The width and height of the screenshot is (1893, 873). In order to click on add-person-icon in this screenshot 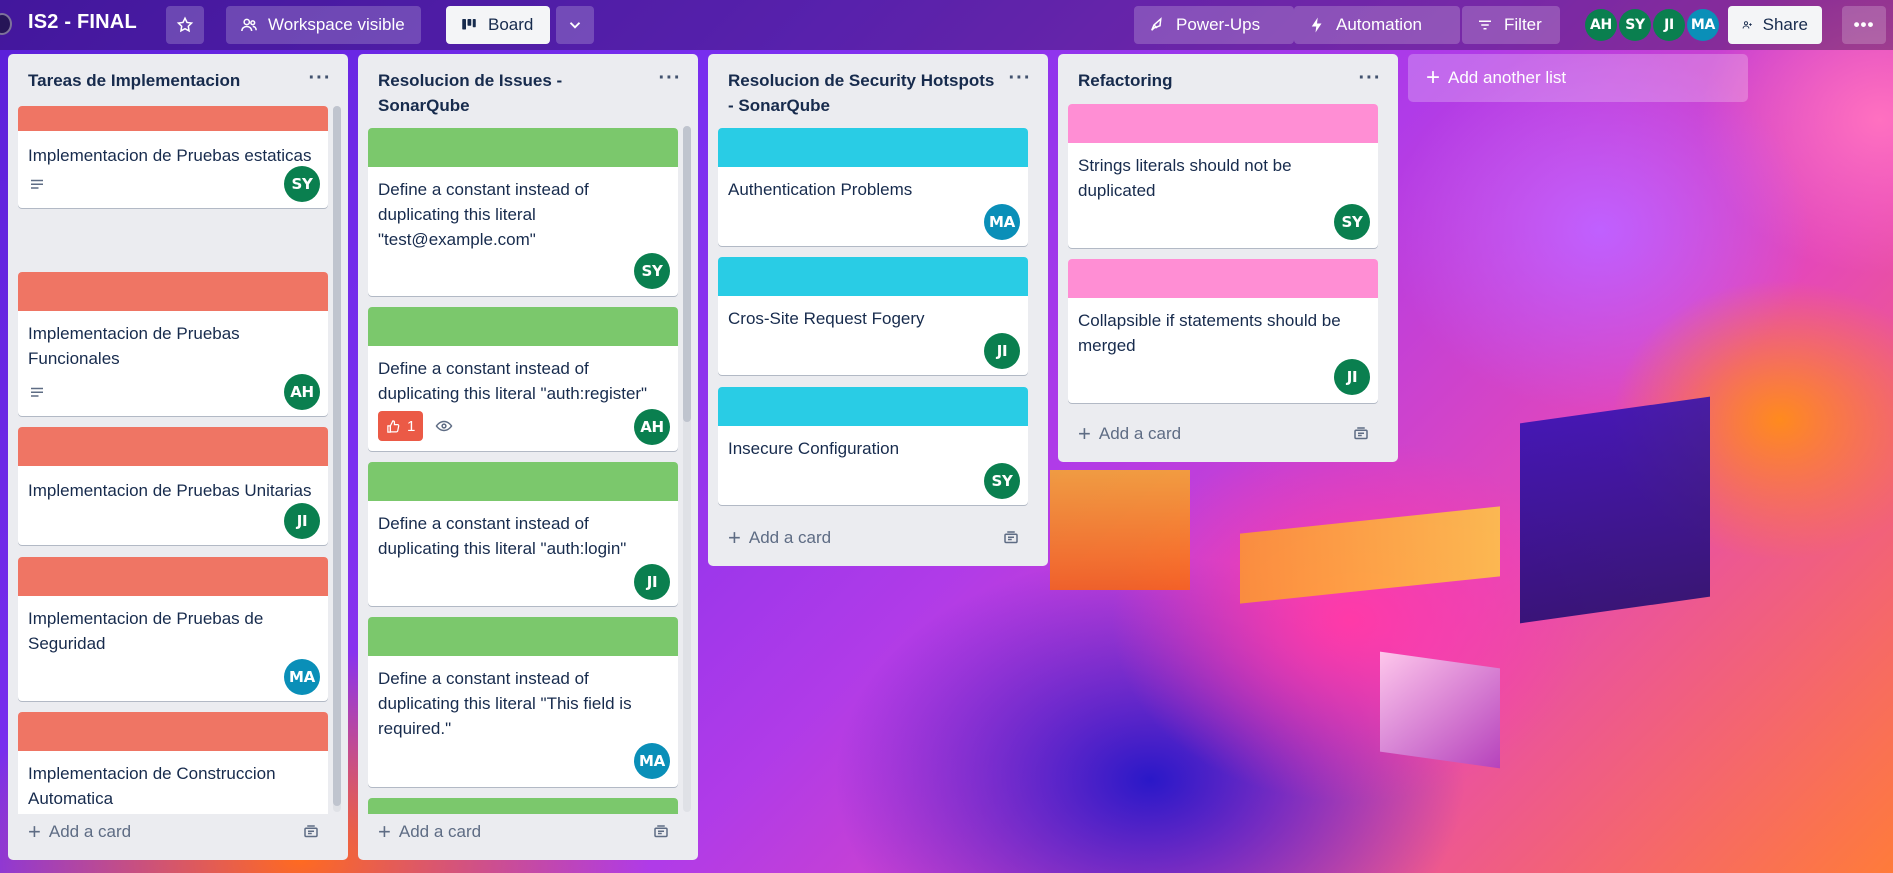, I will do `click(1747, 25)`.